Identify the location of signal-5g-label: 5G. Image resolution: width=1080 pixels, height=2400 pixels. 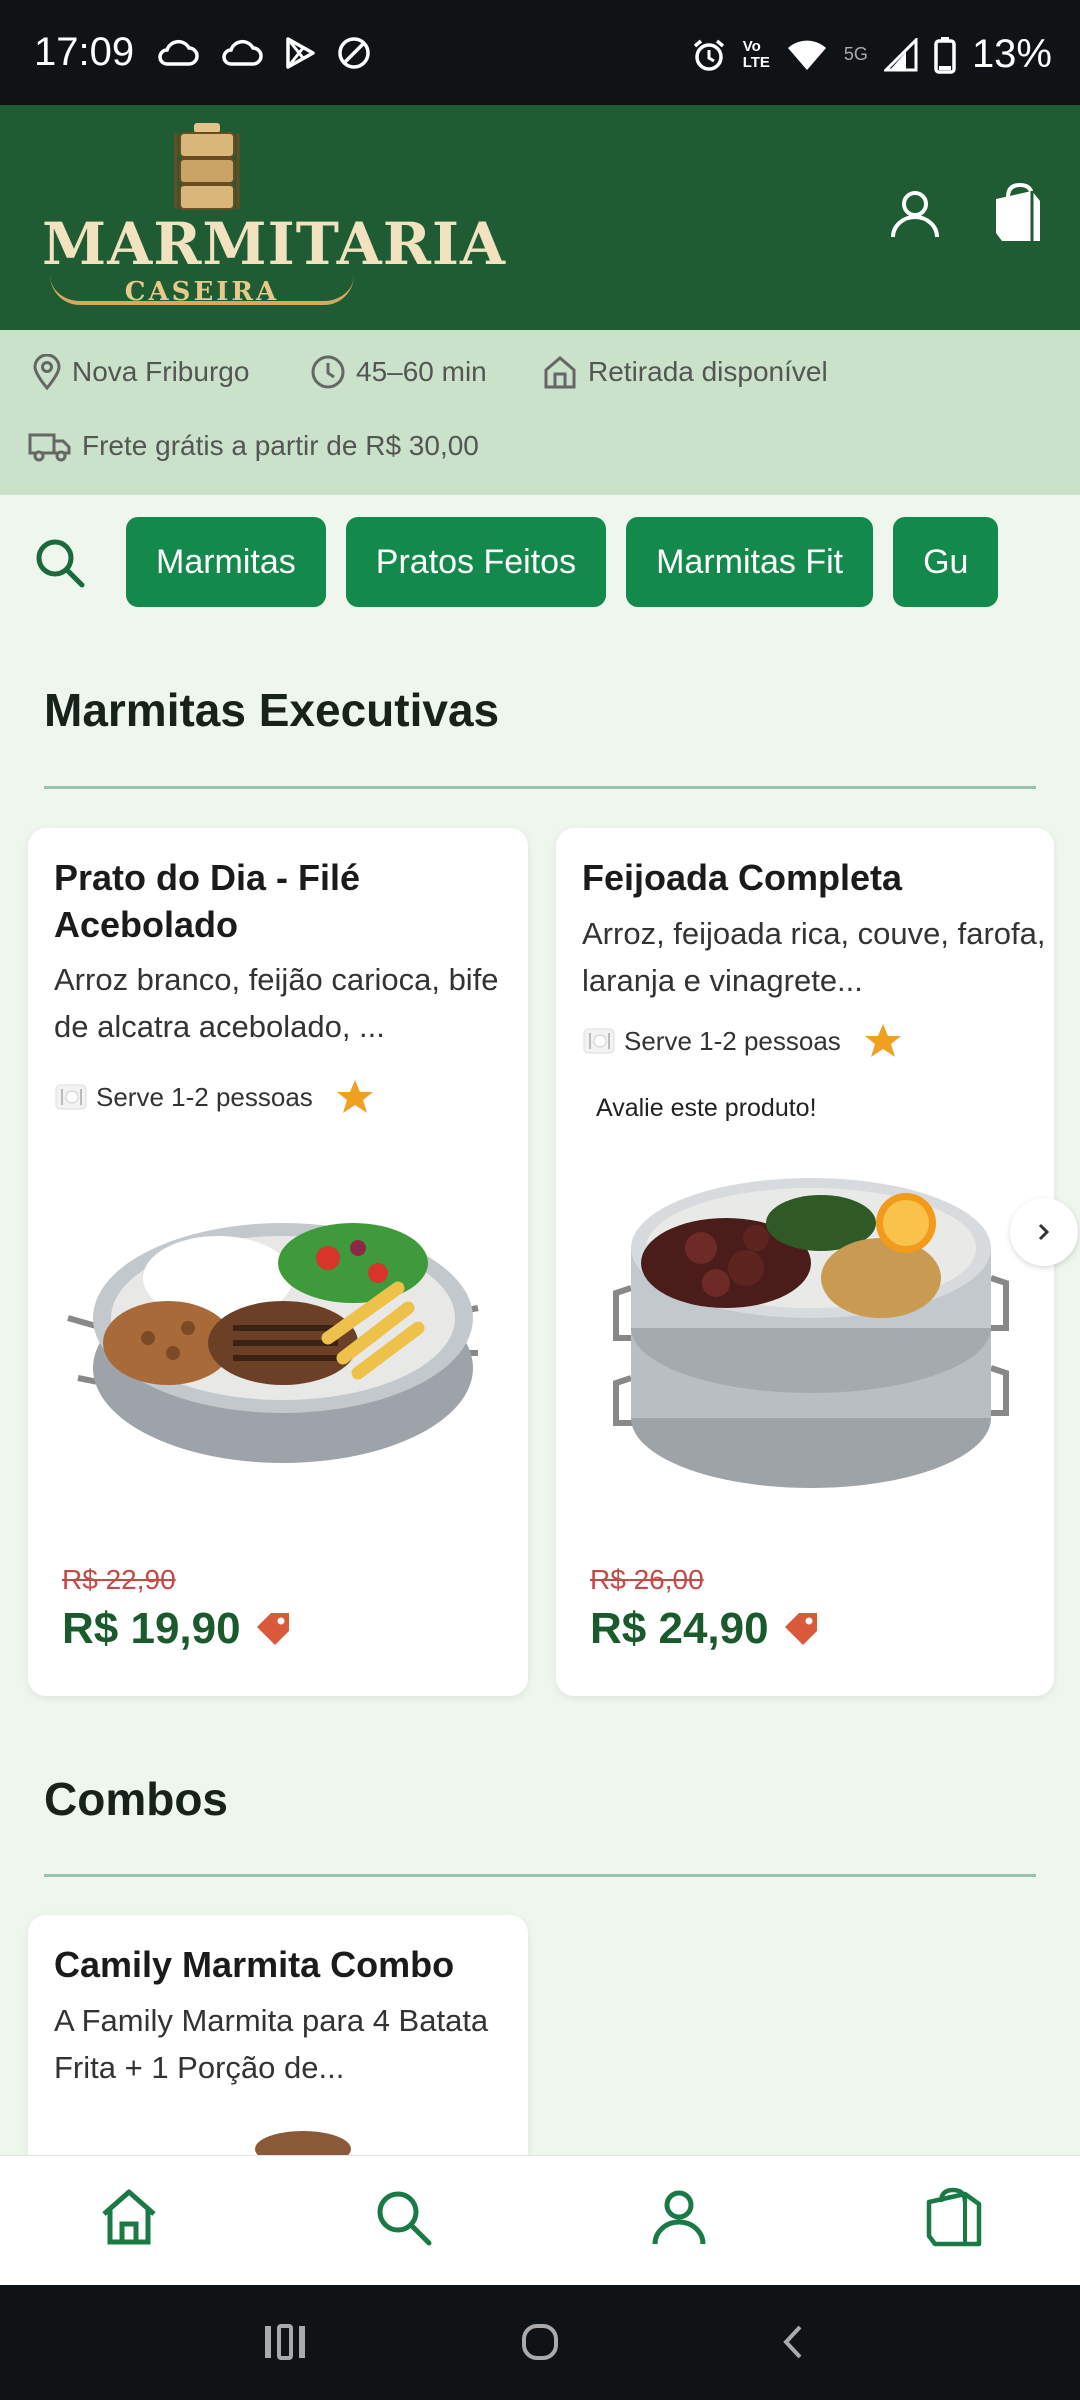
(855, 54).